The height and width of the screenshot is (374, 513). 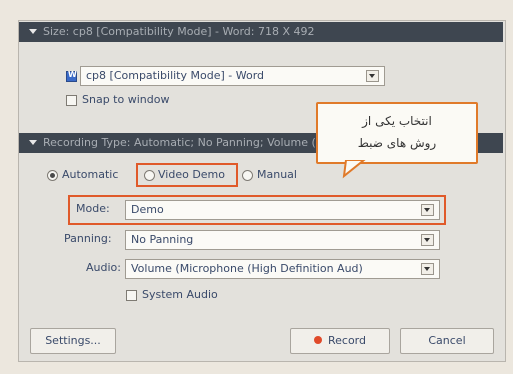 What do you see at coordinates (149, 175) in the screenshot?
I see `video-demo-radio` at bounding box center [149, 175].